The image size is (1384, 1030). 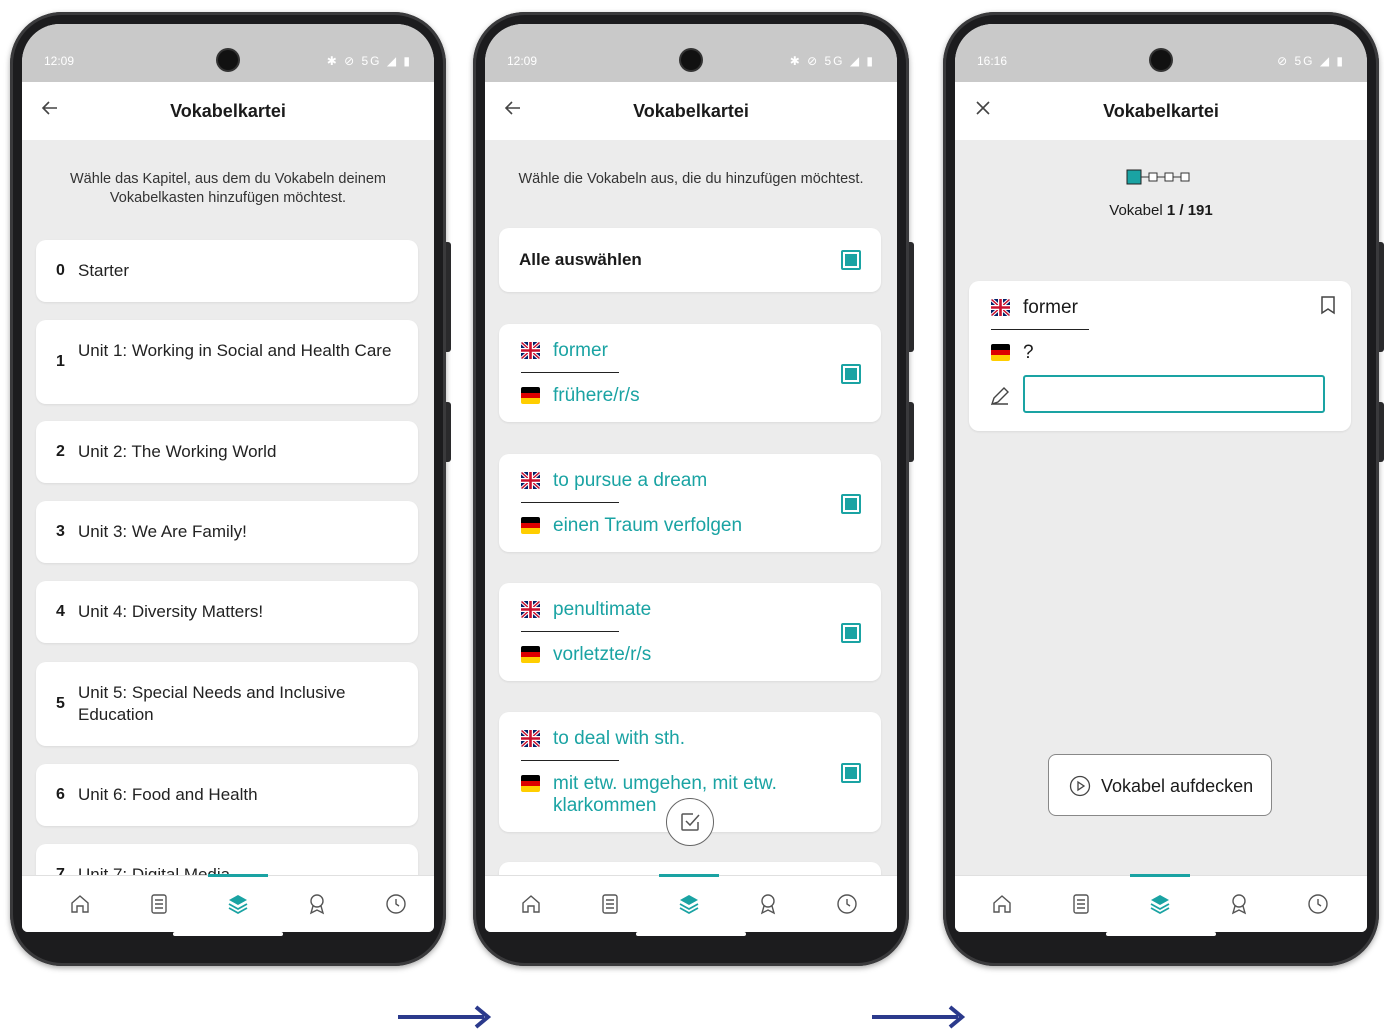 I want to click on vocab-item: former frühere/r/s, so click(x=690, y=373).